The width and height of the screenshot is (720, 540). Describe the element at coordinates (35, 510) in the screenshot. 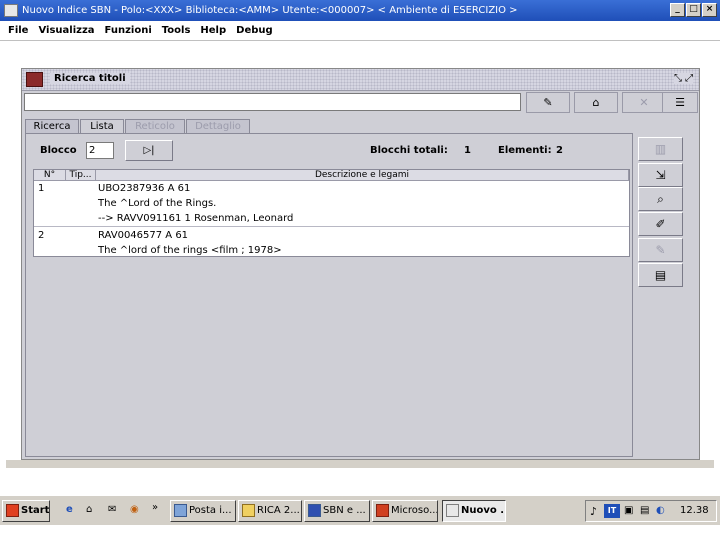

I see `start-label: Start` at that location.